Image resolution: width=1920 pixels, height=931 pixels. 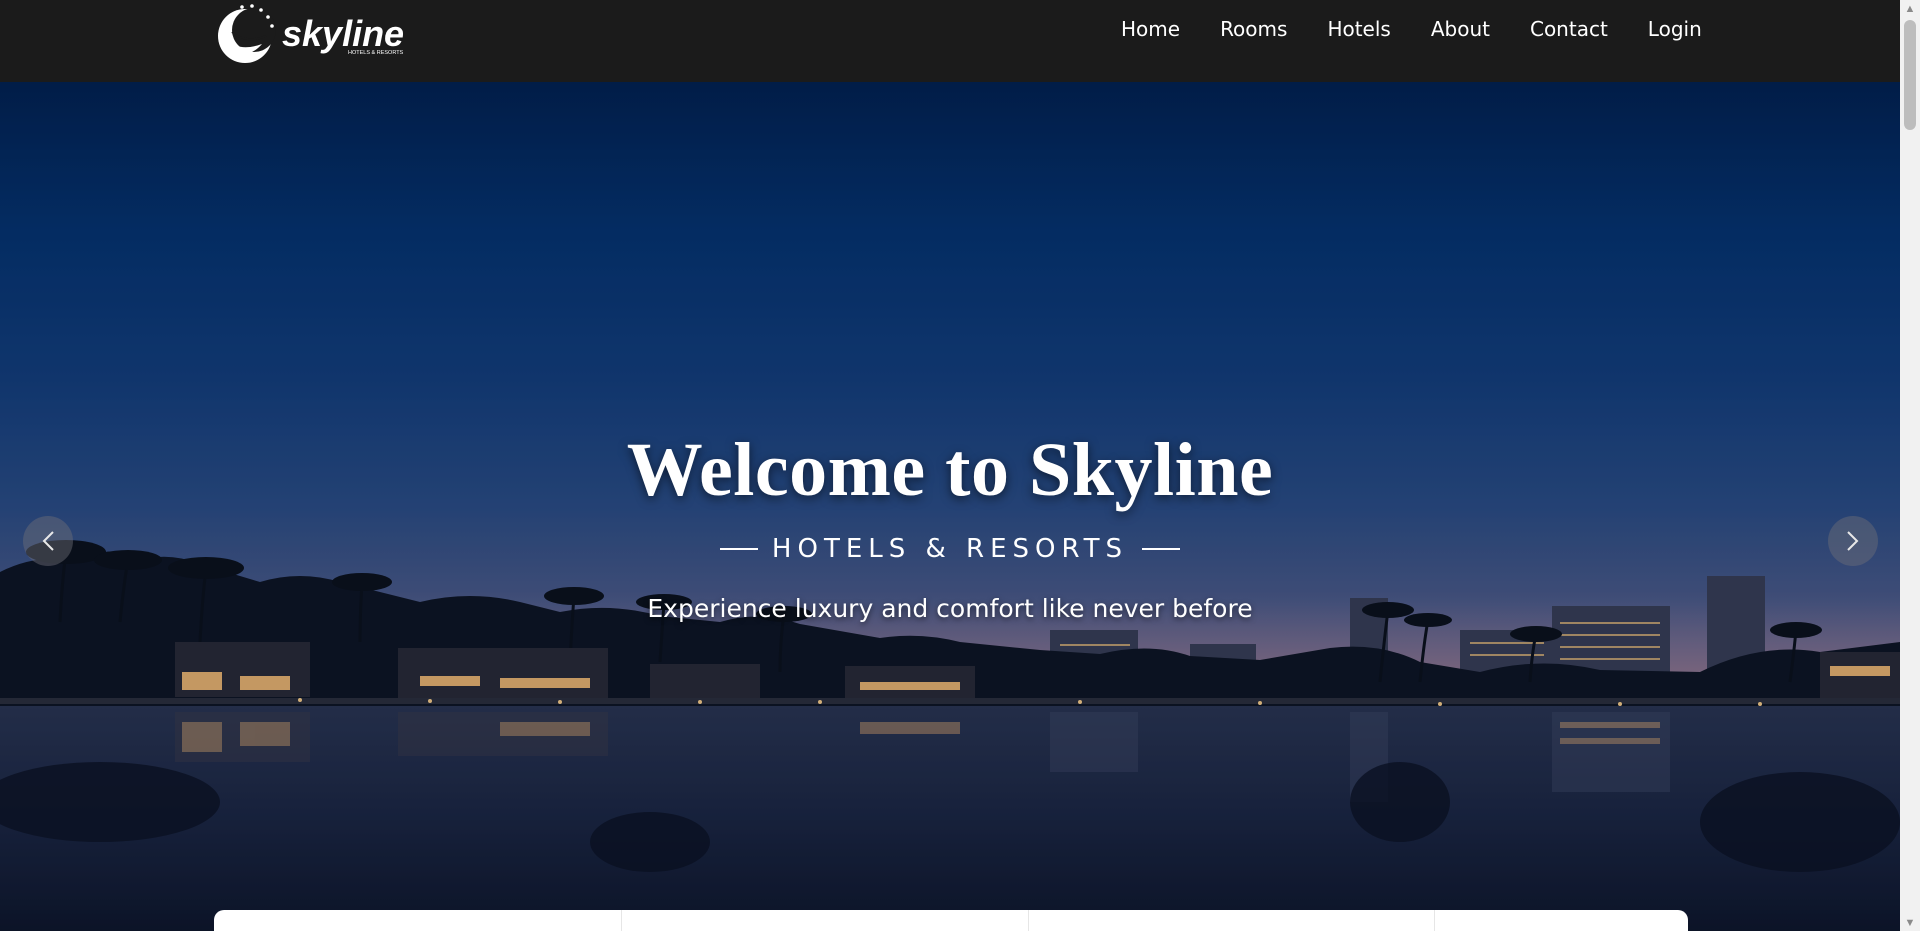 I want to click on nav-contact: Contact, so click(x=1569, y=35).